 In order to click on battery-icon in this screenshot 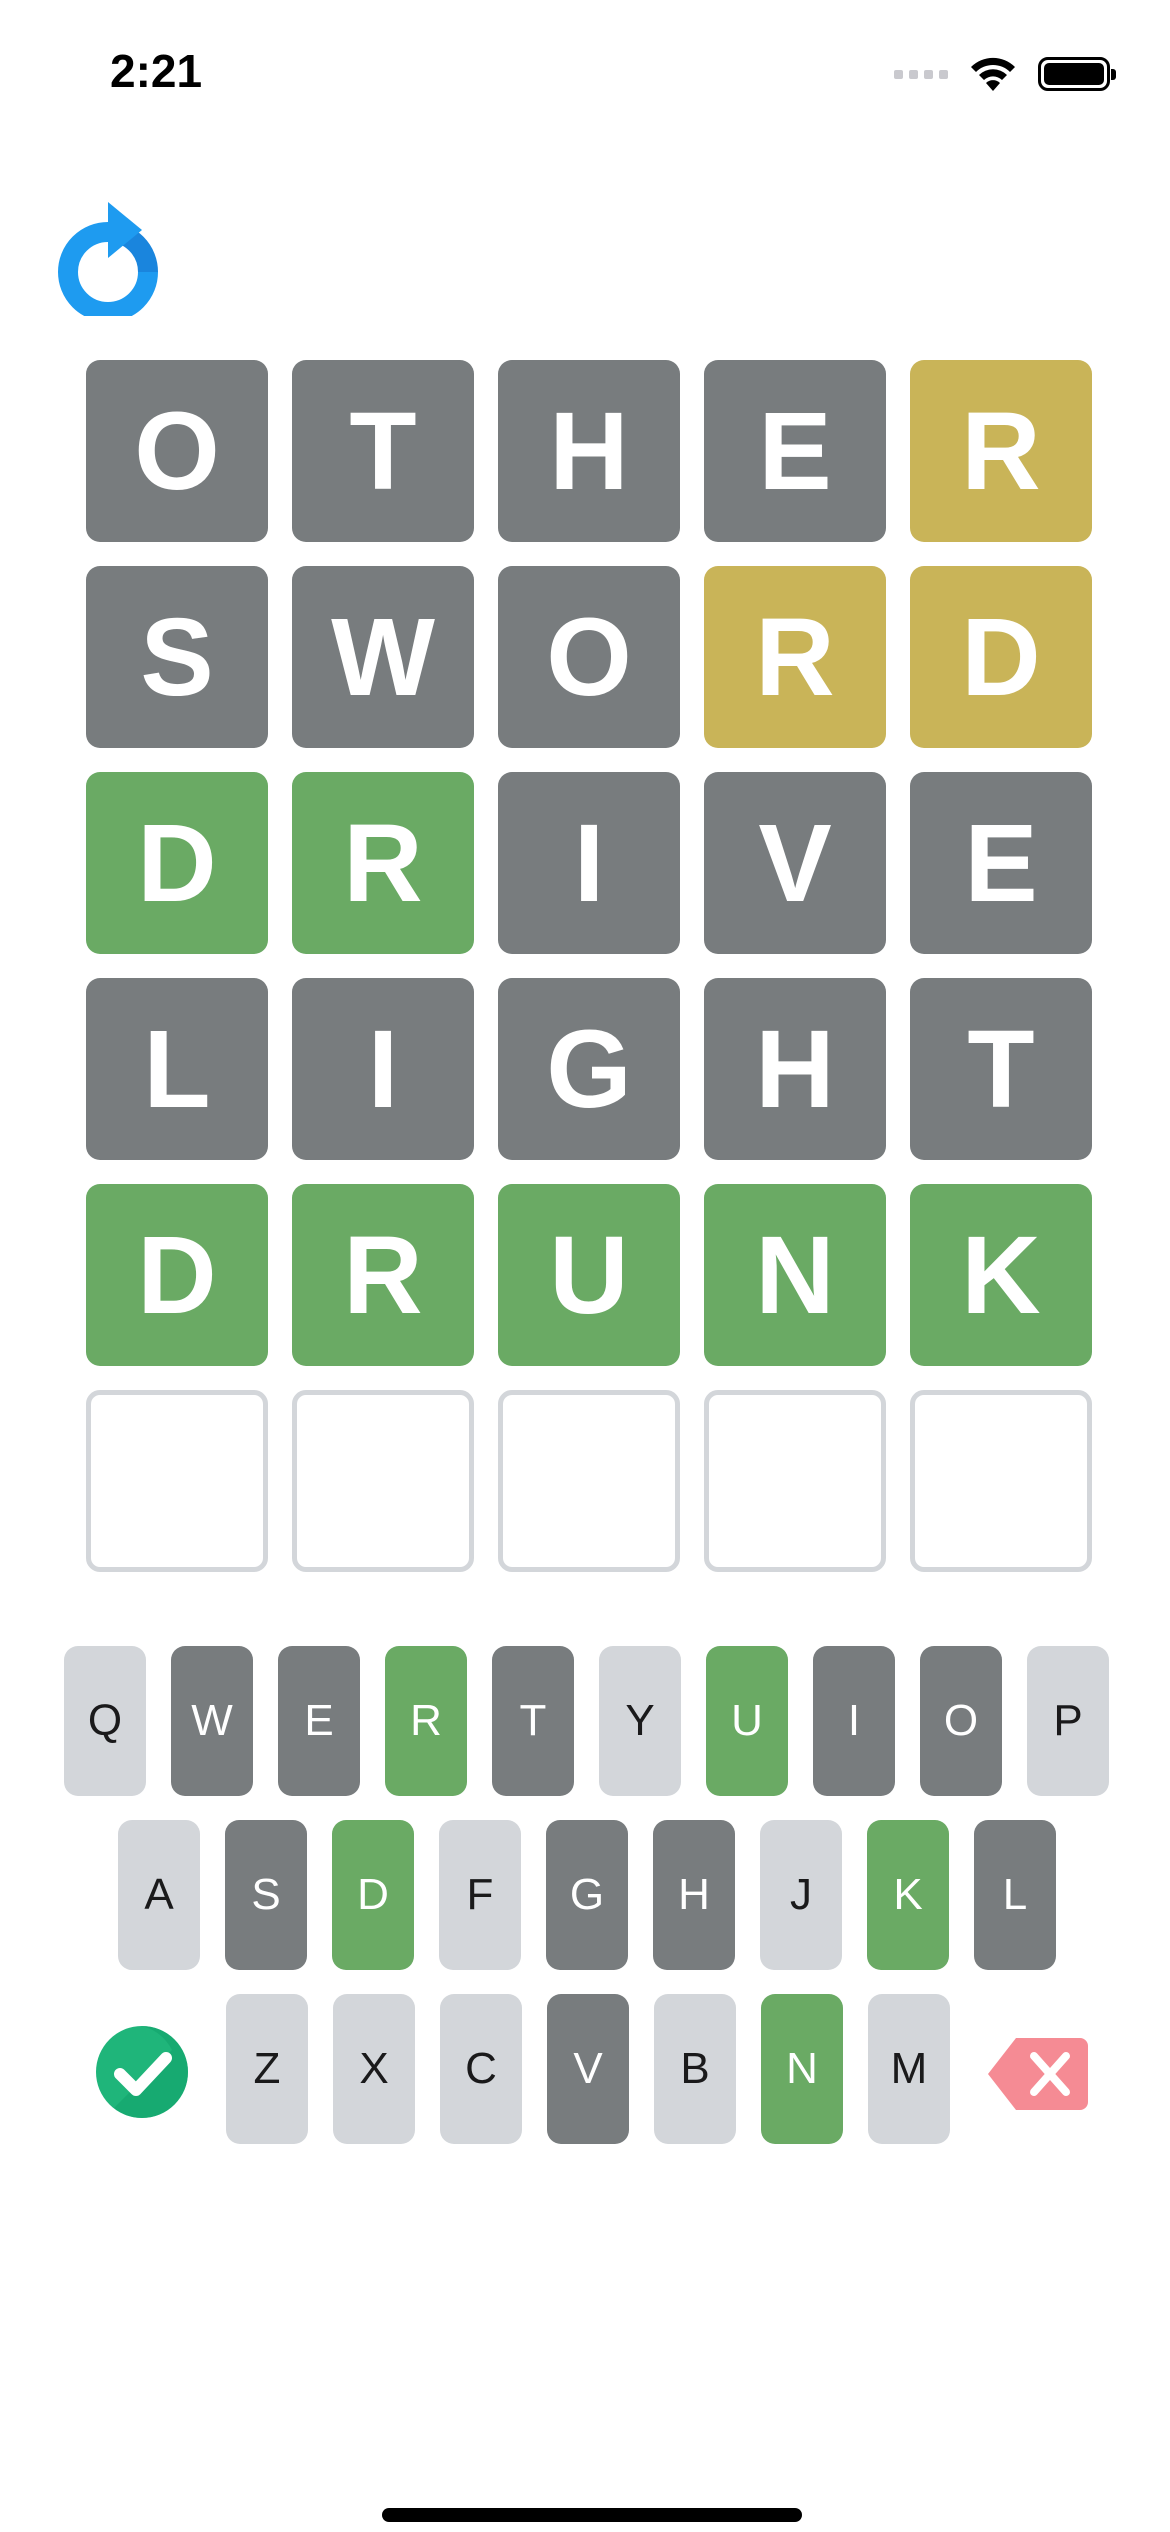, I will do `click(1077, 74)`.